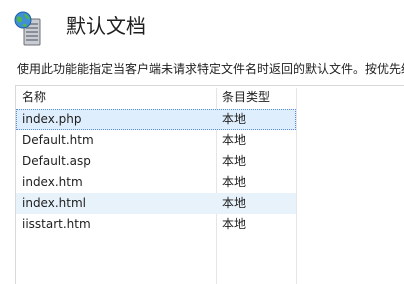  I want to click on row-name: index.php, so click(52, 119).